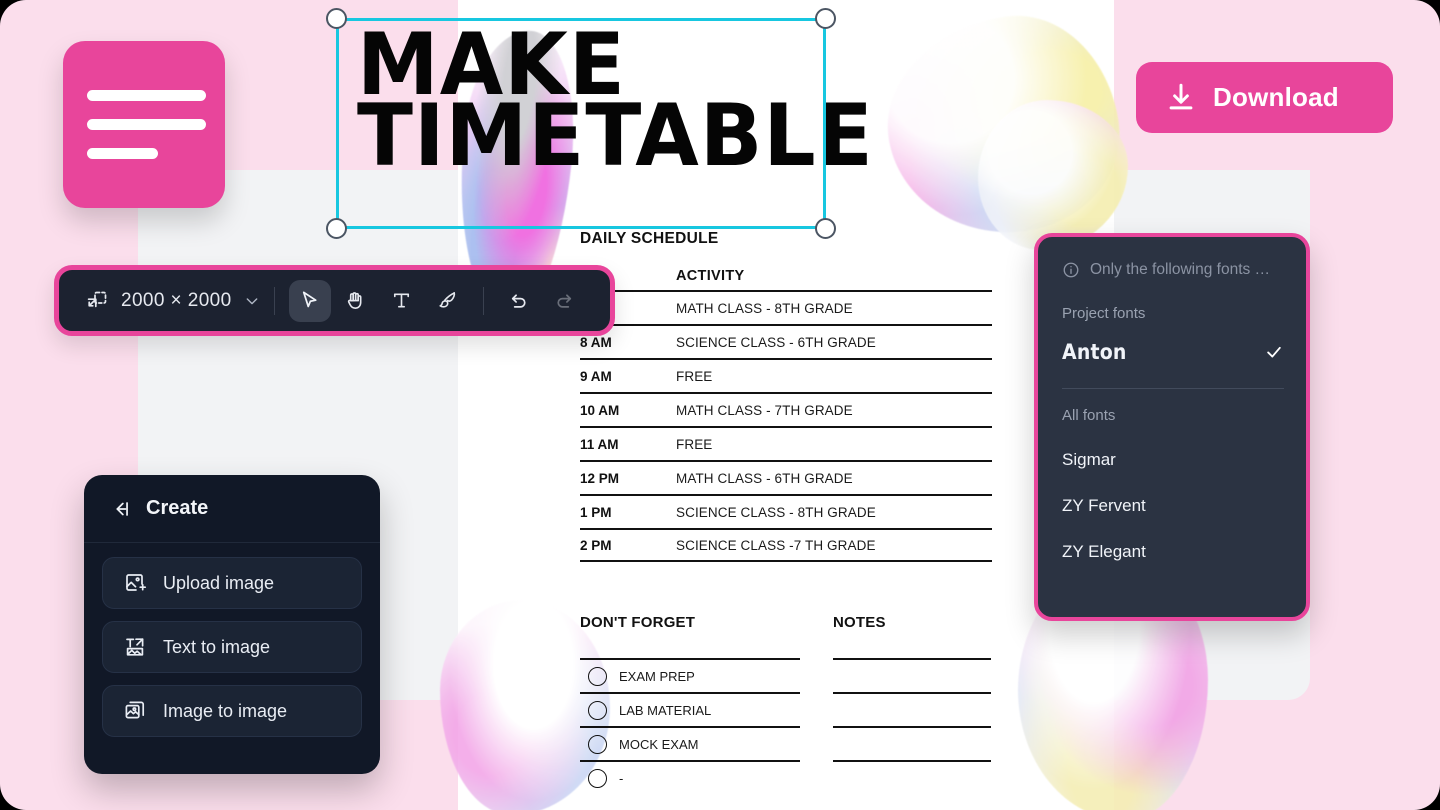 This screenshot has height=810, width=1440. Describe the element at coordinates (665, 710) in the screenshot. I see `checklist-label: LAB MATERIAL` at that location.